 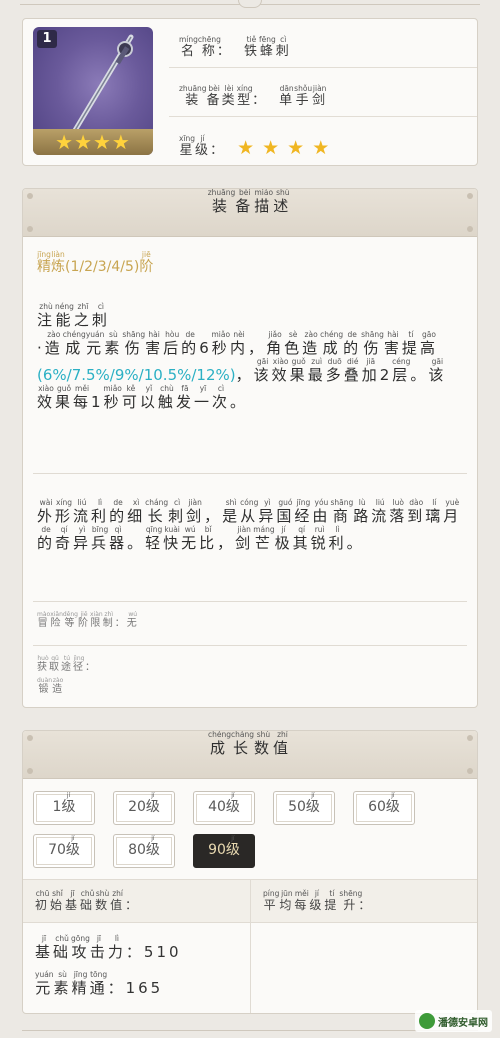 I want to click on weapon-portrait: 1 ★★★★, so click(x=93, y=91).